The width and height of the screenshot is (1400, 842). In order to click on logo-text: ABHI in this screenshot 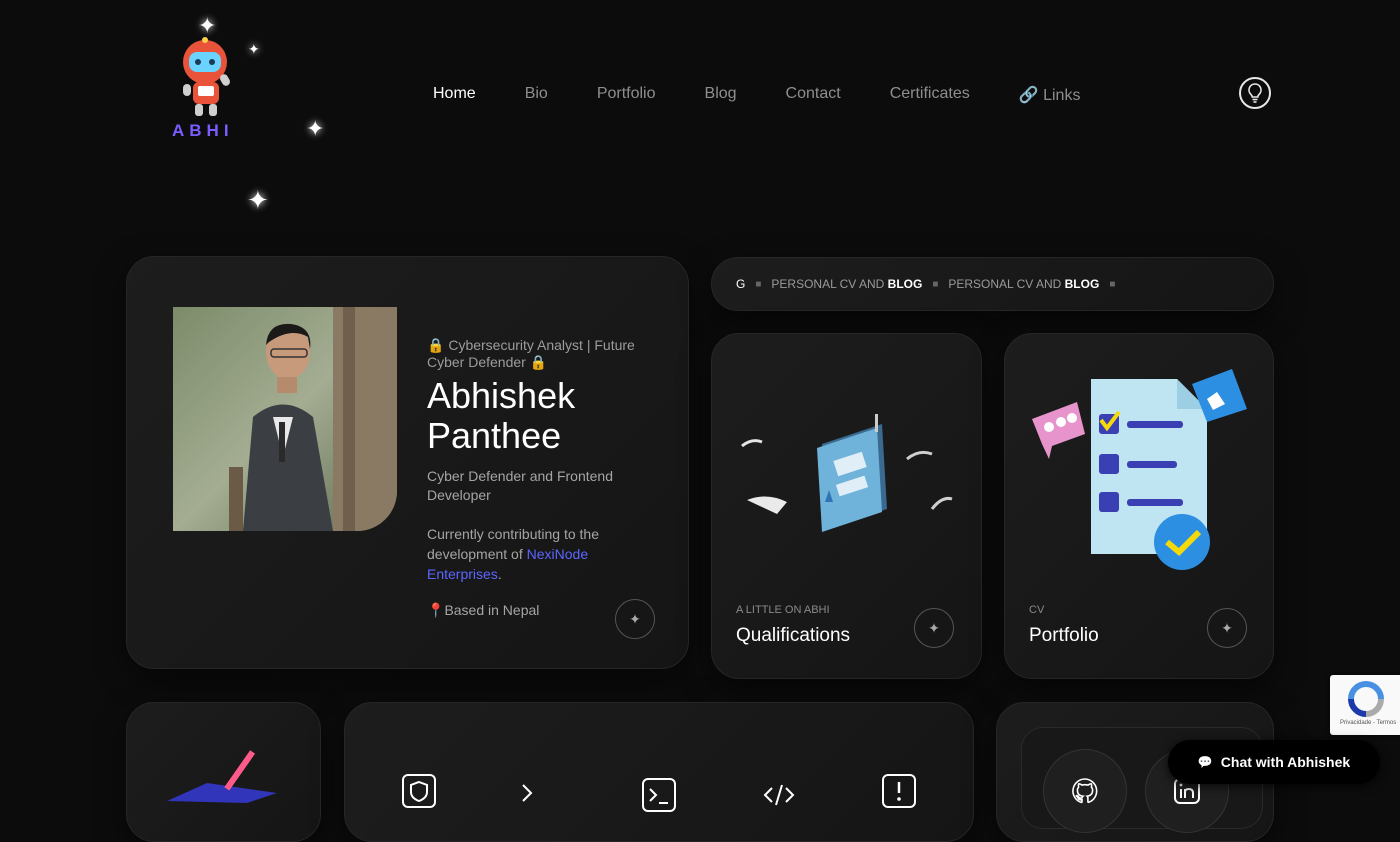, I will do `click(203, 130)`.